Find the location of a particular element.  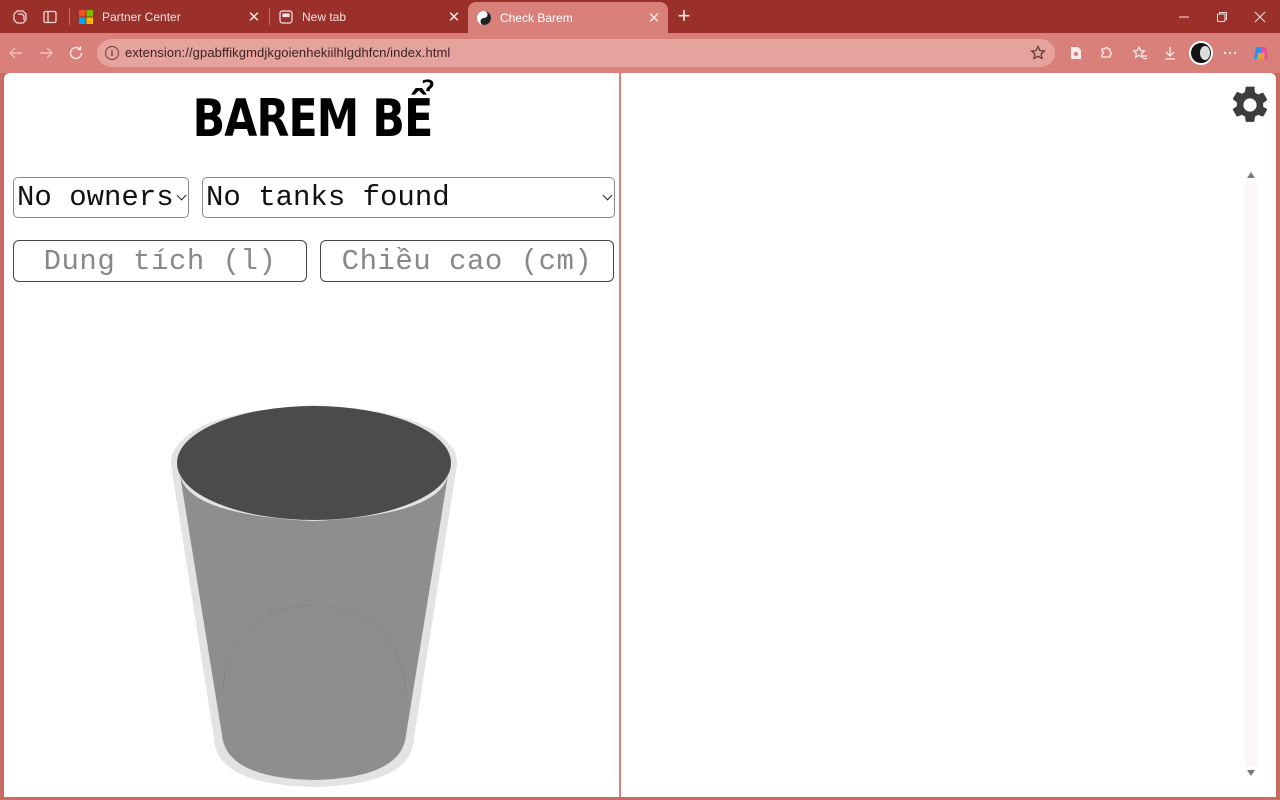

workspaces-icon is located at coordinates (20, 17).